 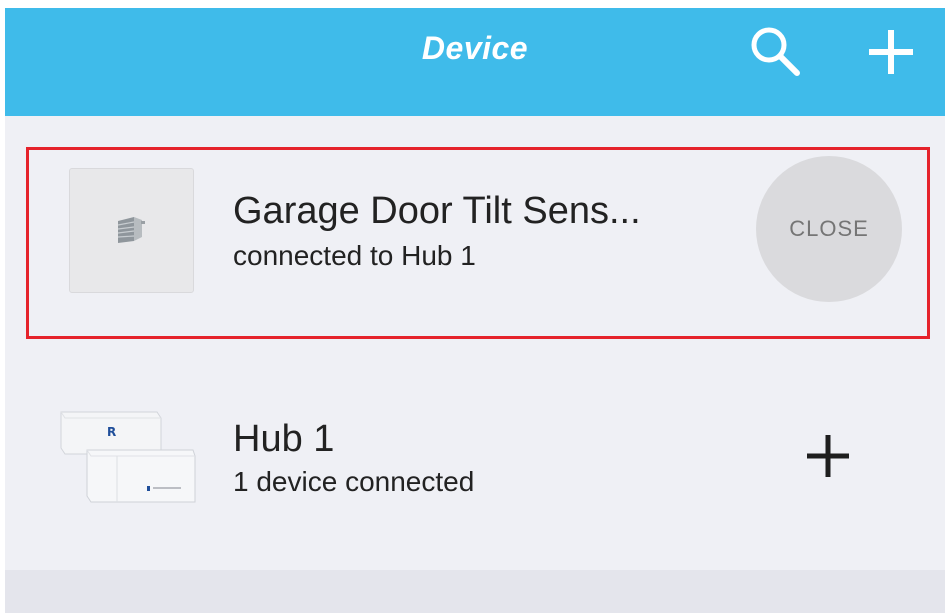 I want to click on device-status: 1 device connected, so click(x=354, y=481).